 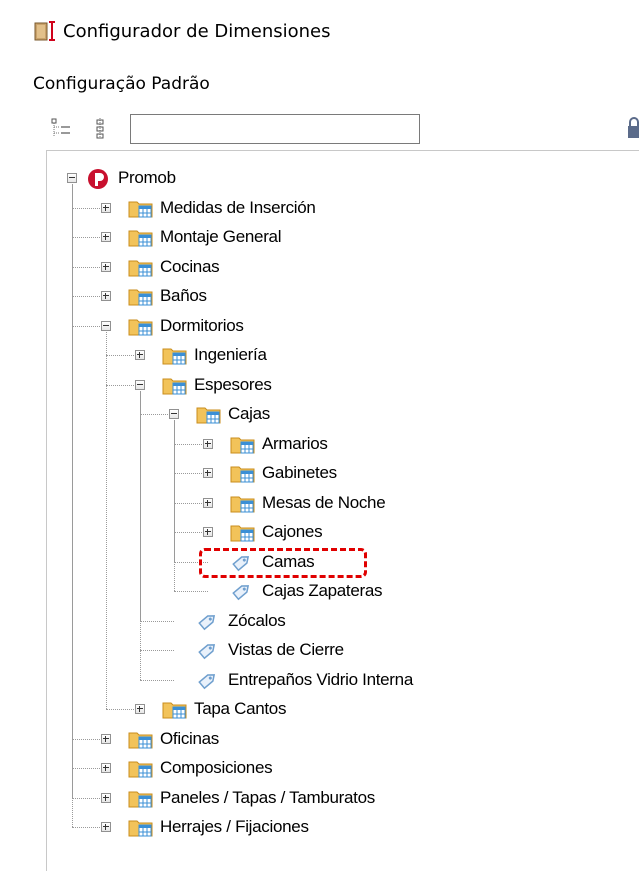 I want to click on tree-node-oficinas: Oficinas, so click(x=310, y=739).